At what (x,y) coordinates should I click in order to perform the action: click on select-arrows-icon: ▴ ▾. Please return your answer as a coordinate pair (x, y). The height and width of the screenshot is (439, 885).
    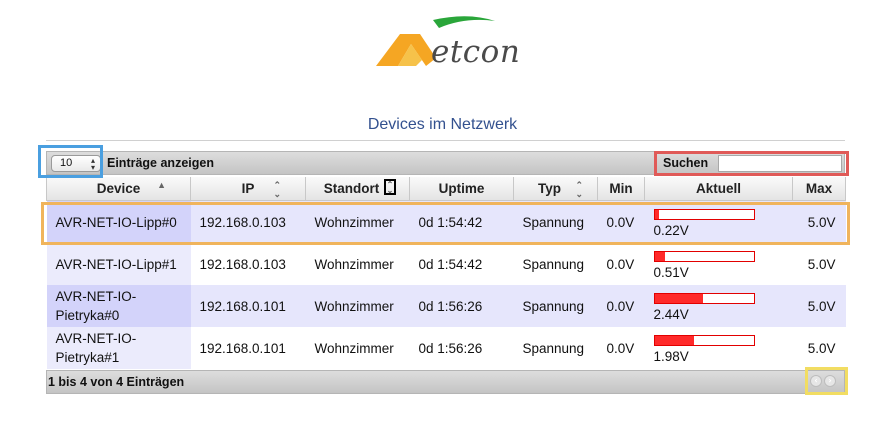
    Looking at the image, I should click on (92, 164).